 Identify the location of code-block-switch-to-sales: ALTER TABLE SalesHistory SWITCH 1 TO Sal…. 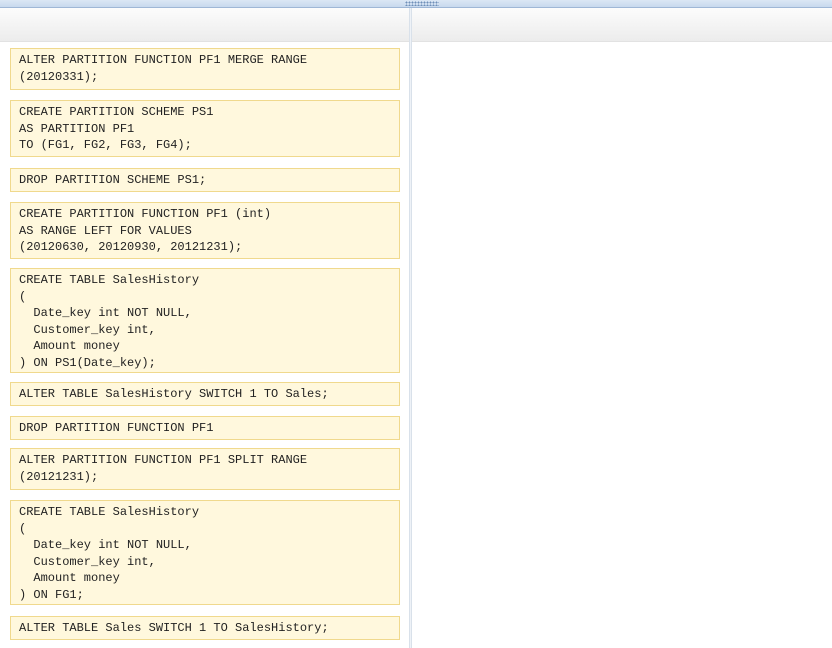
(205, 394).